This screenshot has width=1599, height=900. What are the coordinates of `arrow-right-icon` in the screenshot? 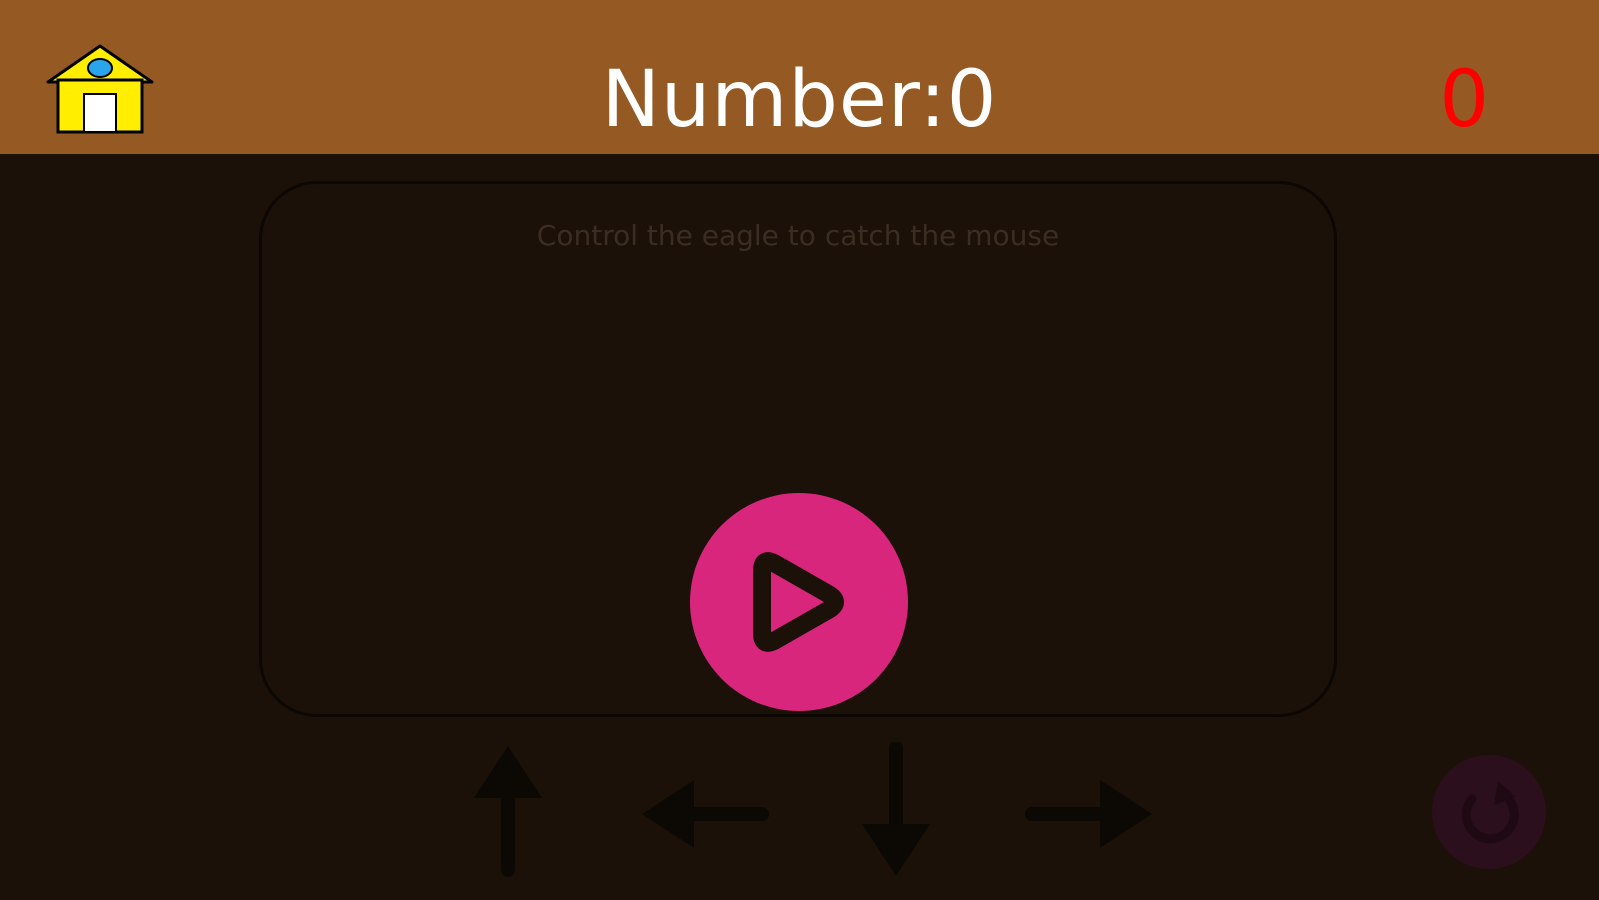 It's located at (1088, 814).